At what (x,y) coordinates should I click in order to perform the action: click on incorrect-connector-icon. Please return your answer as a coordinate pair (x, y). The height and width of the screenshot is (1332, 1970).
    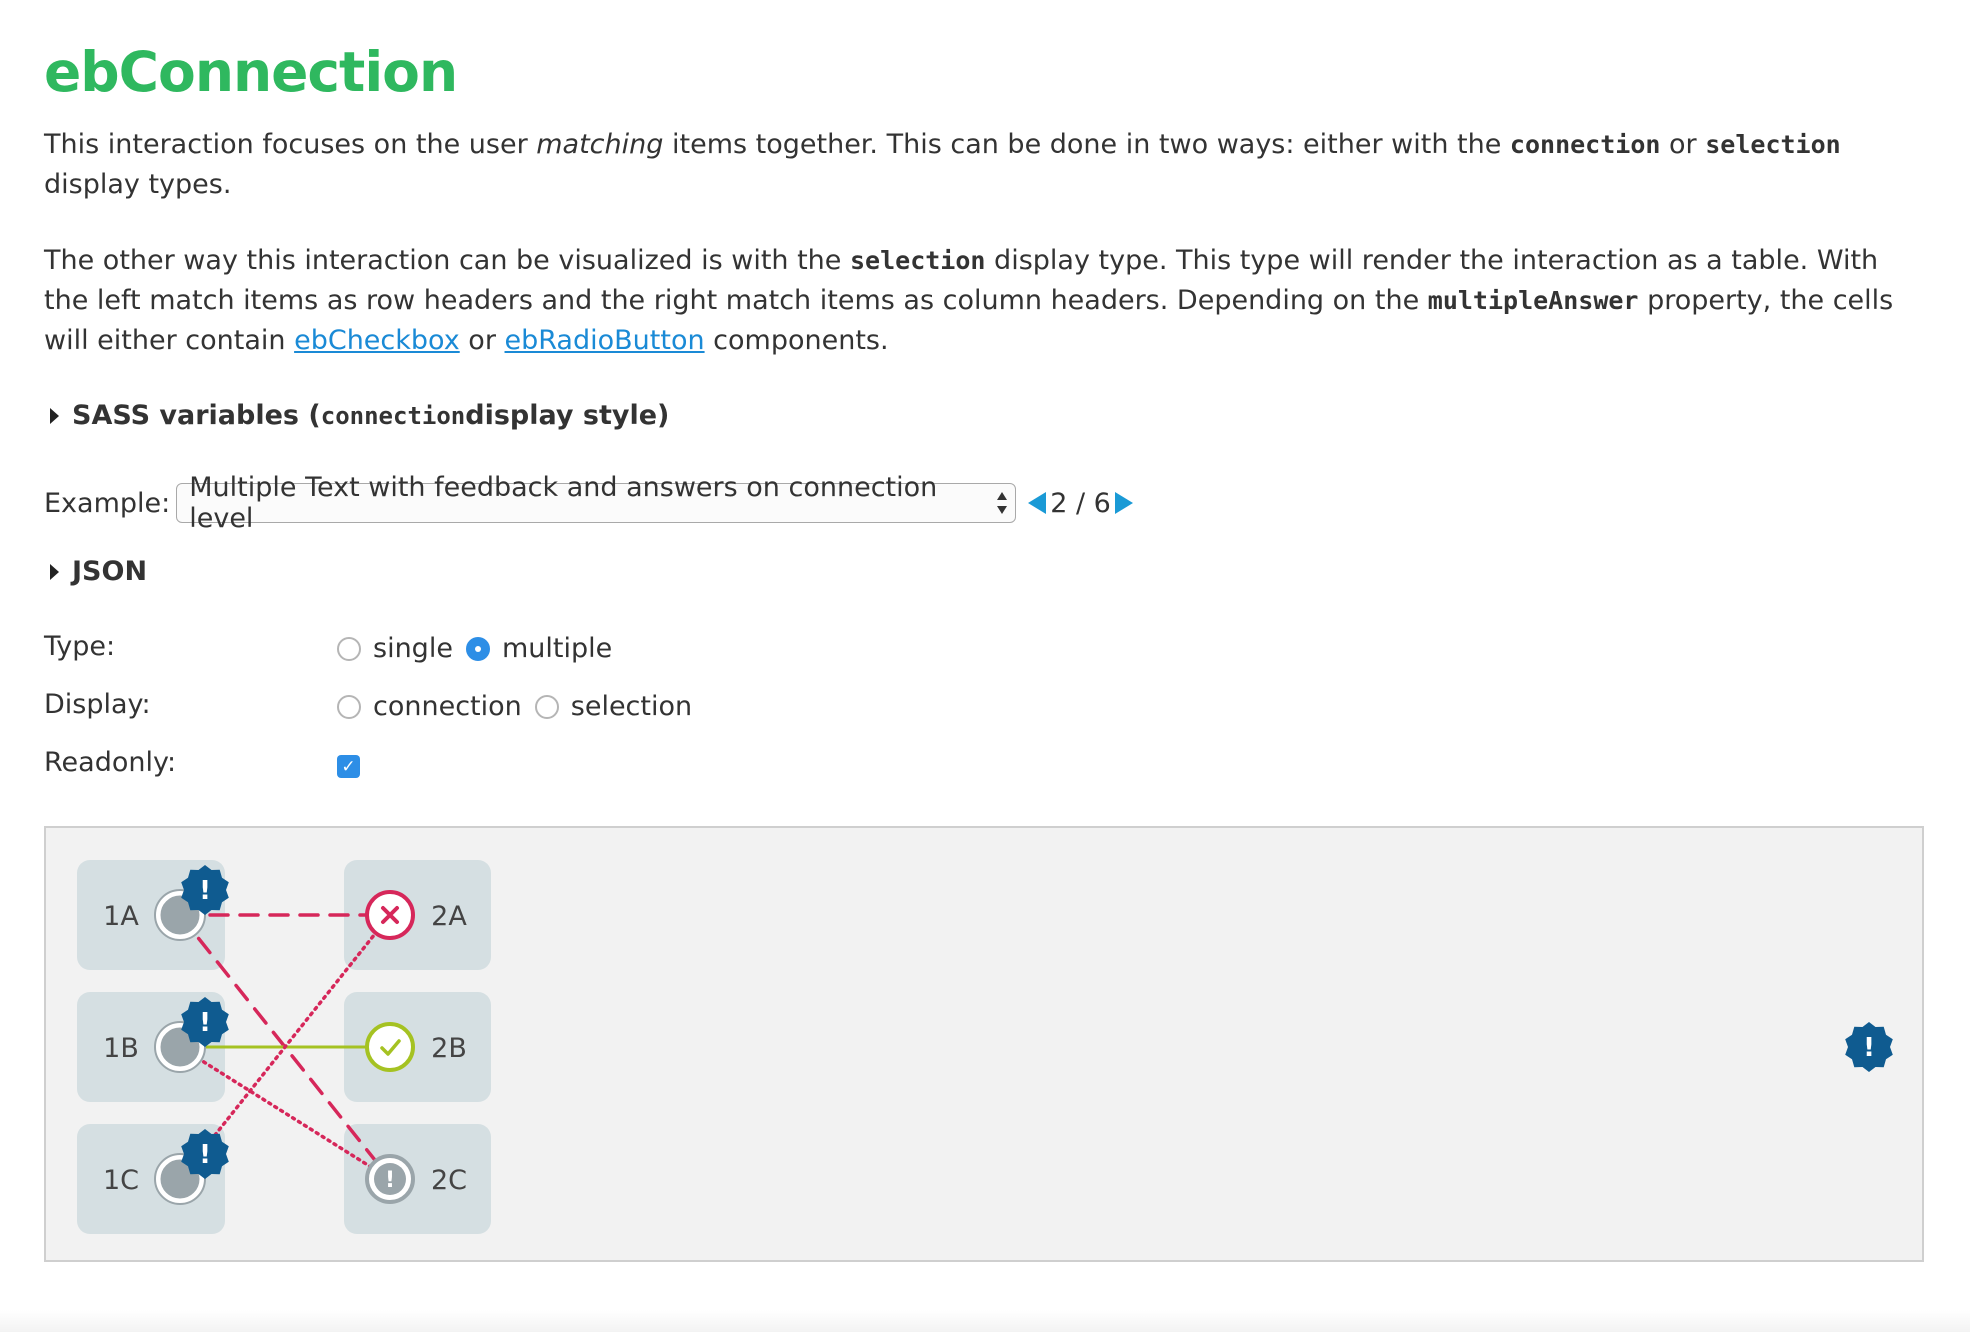
    Looking at the image, I should click on (390, 915).